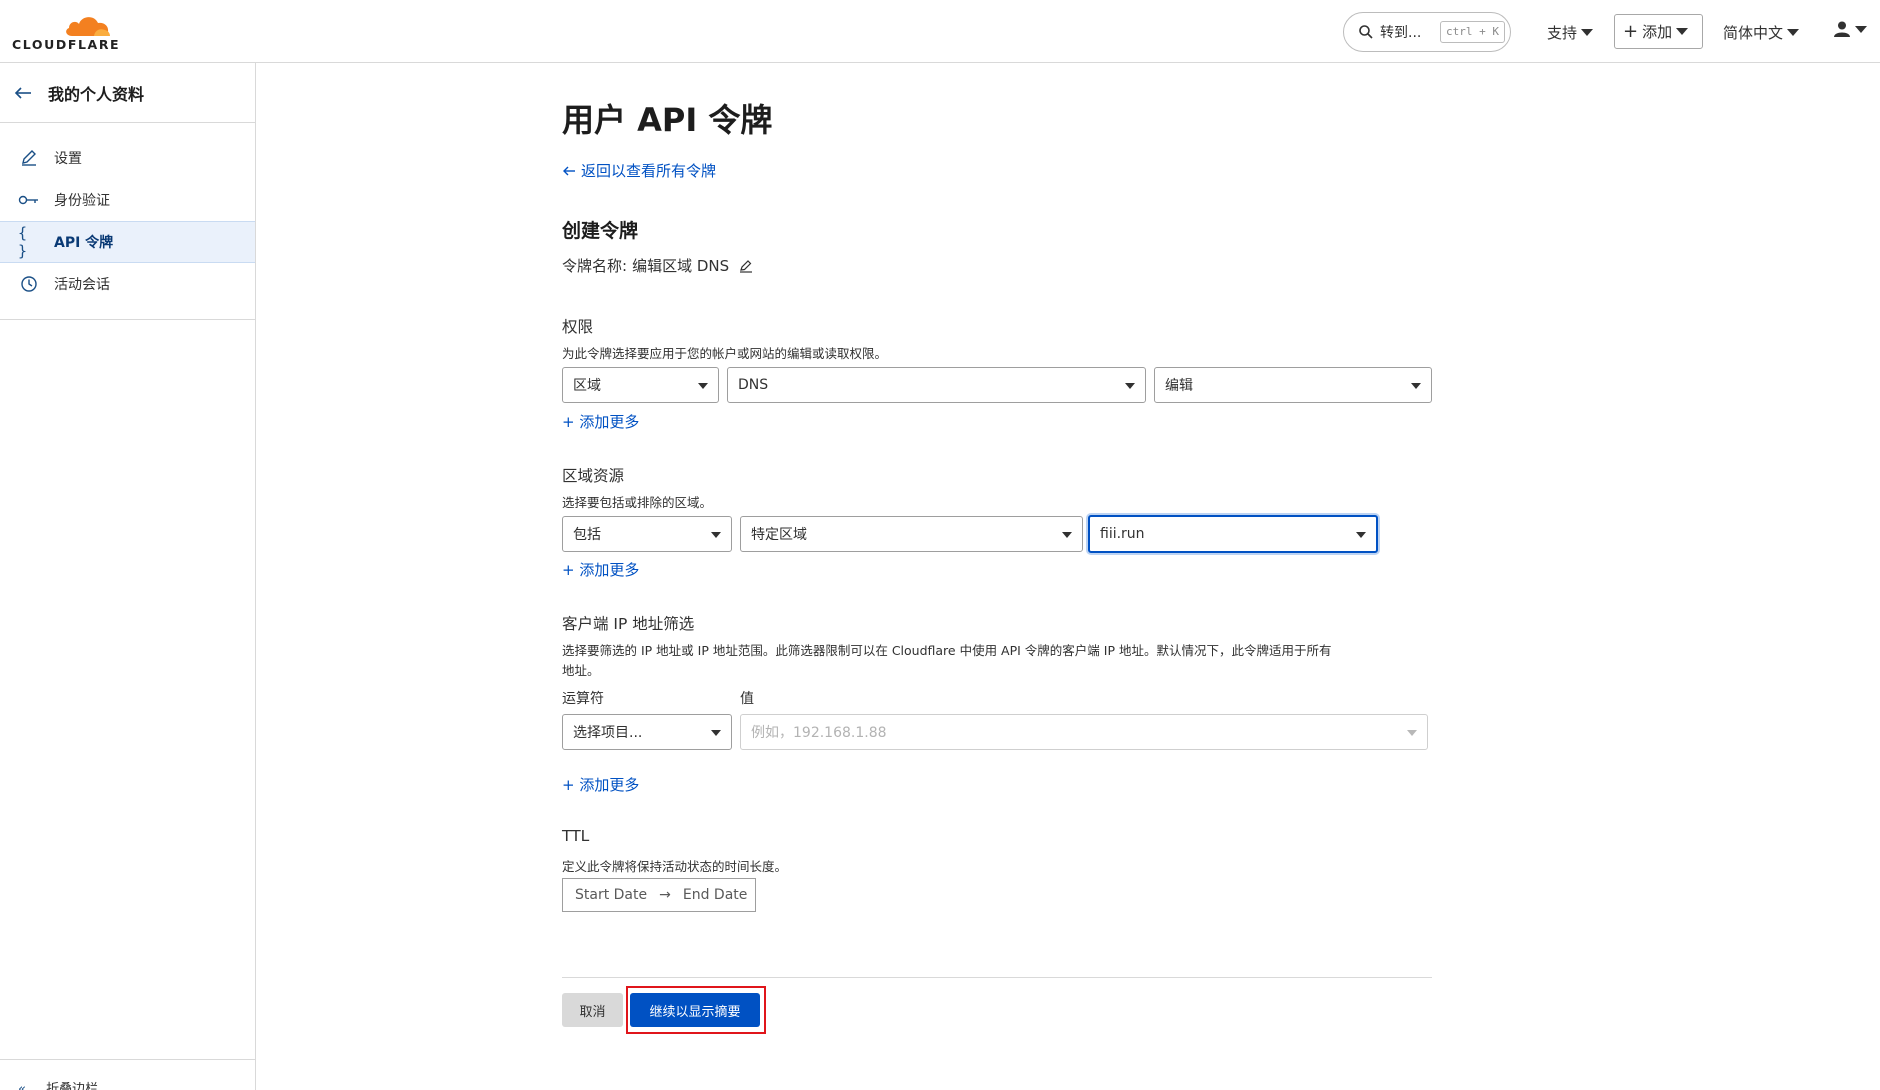 The height and width of the screenshot is (1090, 1880). I want to click on sidebar-item-api-tokens: { } API 令牌, so click(127, 242).